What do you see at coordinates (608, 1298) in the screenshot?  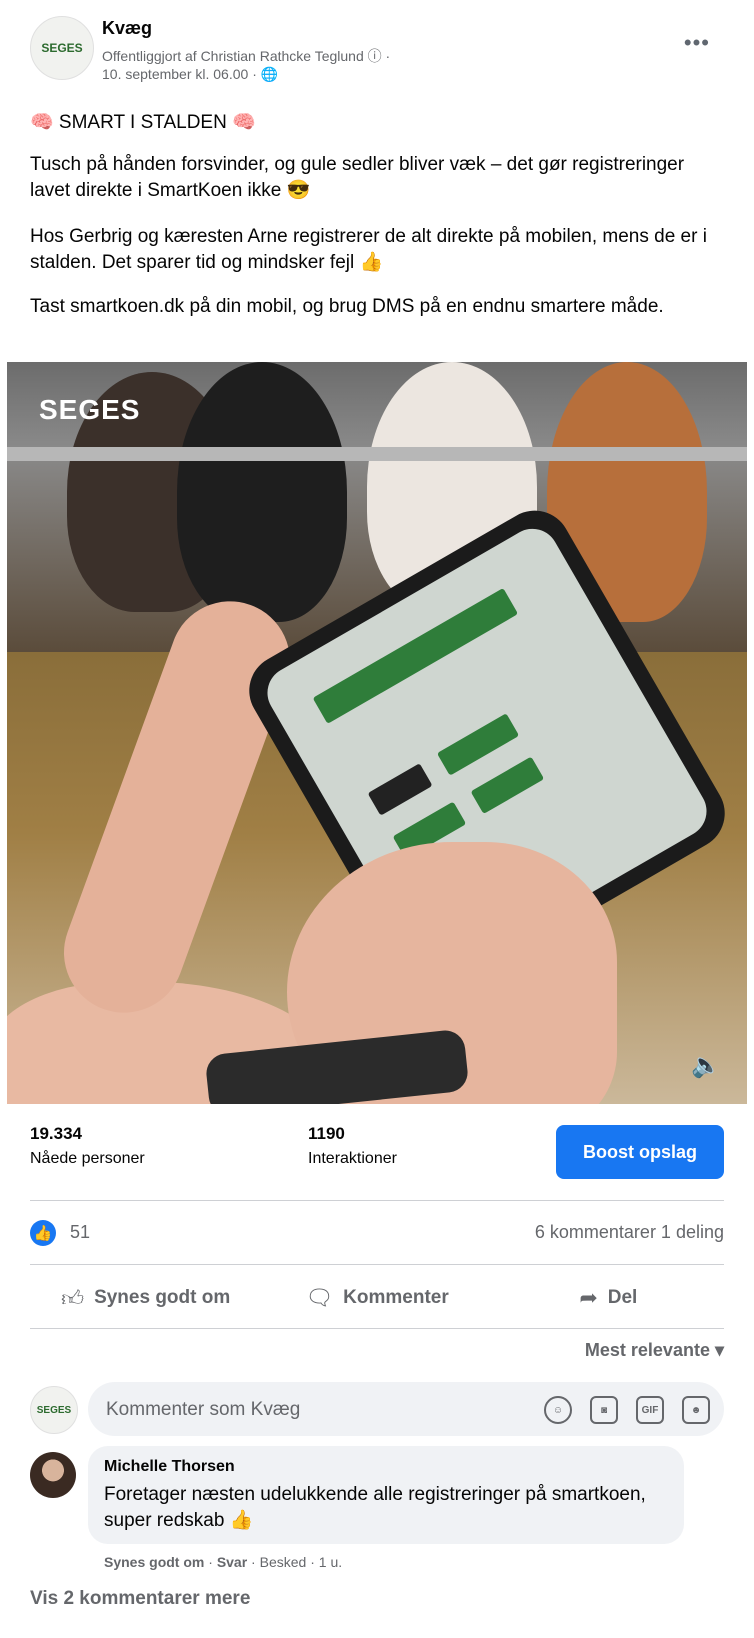 I see `share-button: ➦ Del` at bounding box center [608, 1298].